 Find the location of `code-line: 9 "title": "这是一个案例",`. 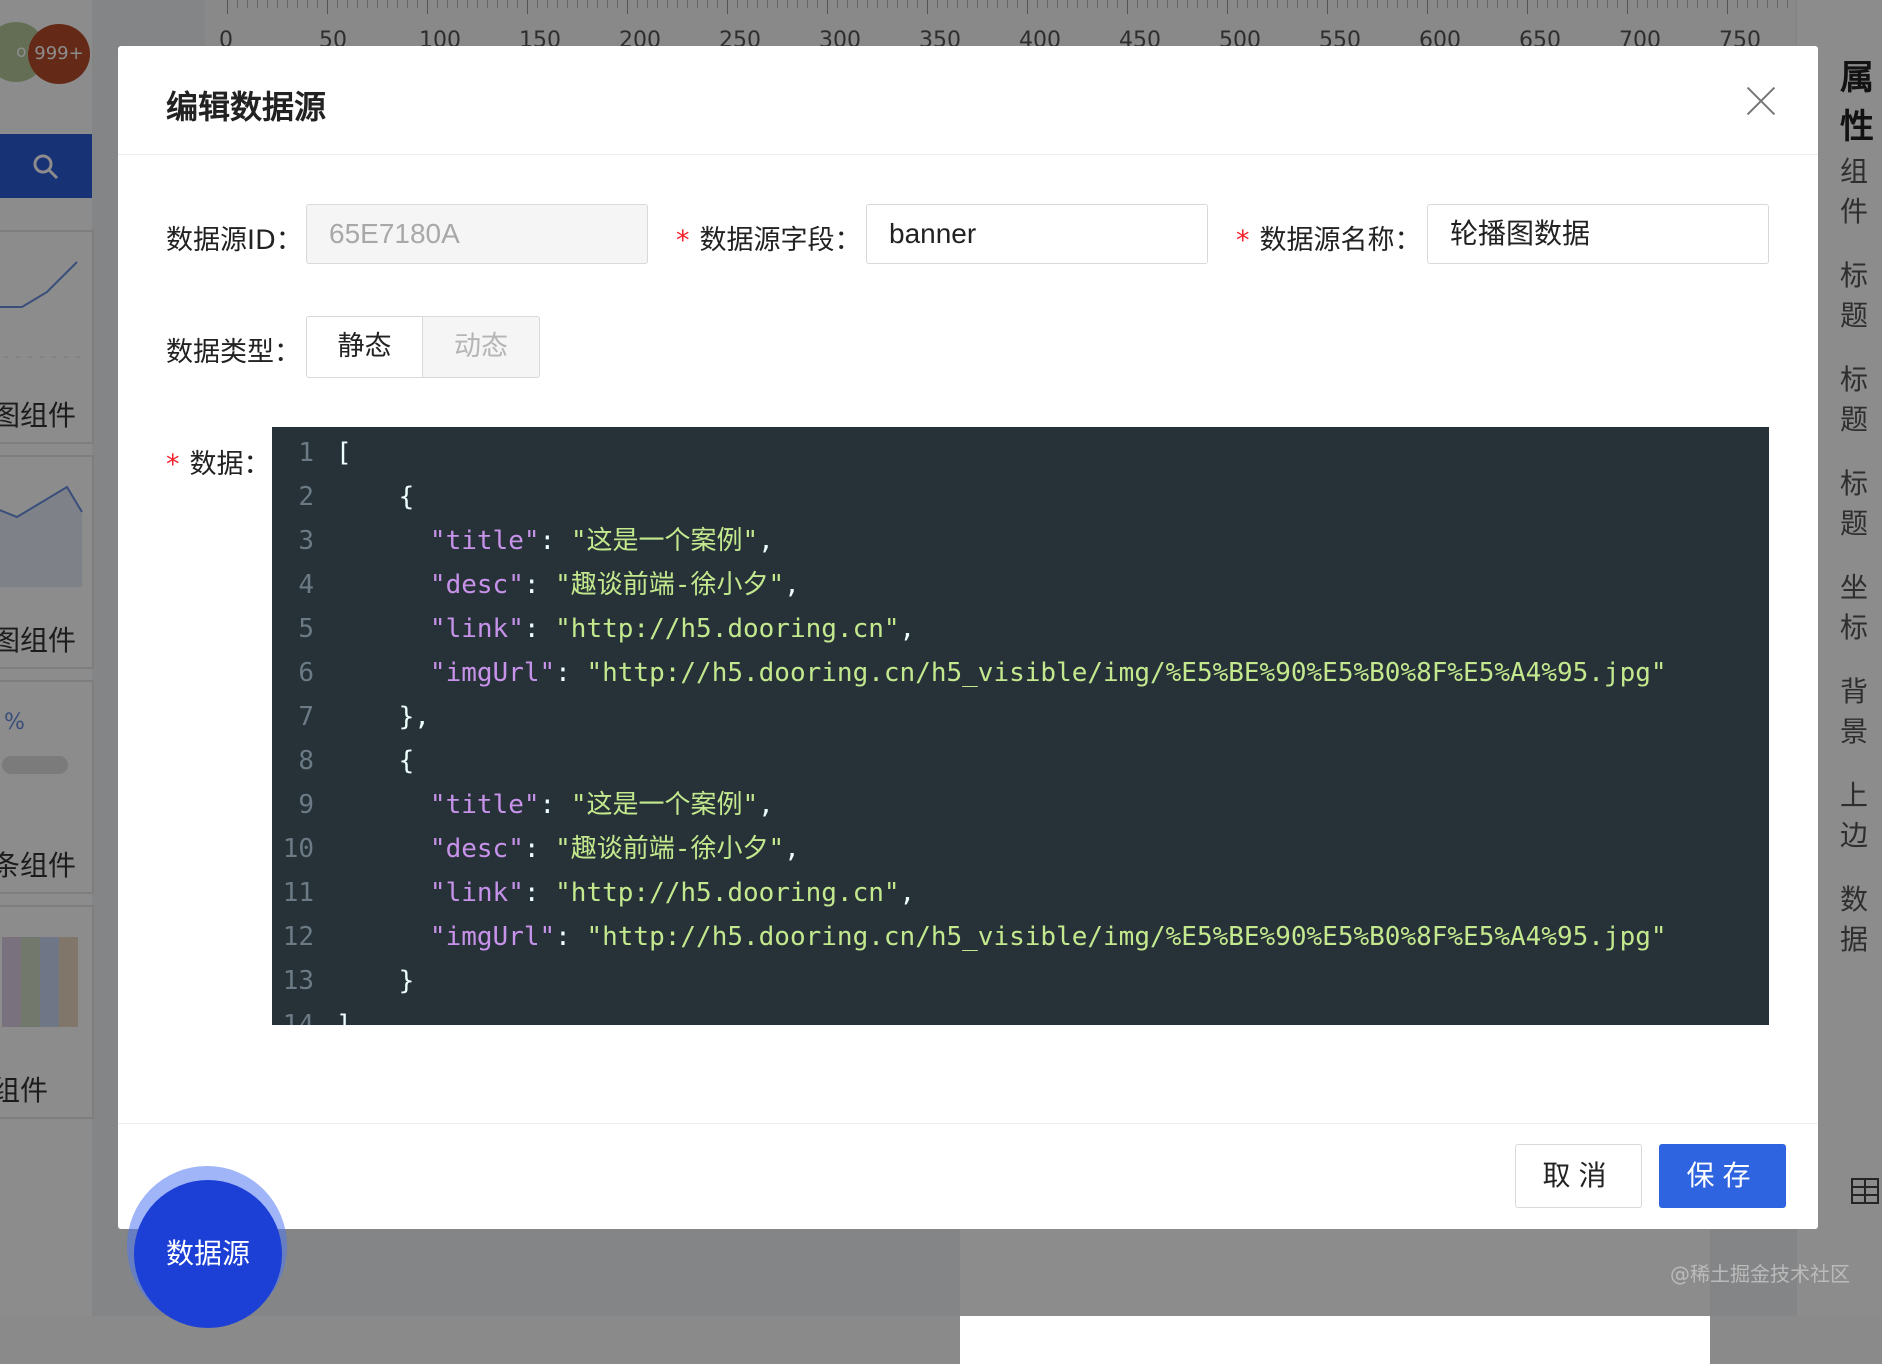

code-line: 9 "title": "这是一个案例", is located at coordinates (523, 805).